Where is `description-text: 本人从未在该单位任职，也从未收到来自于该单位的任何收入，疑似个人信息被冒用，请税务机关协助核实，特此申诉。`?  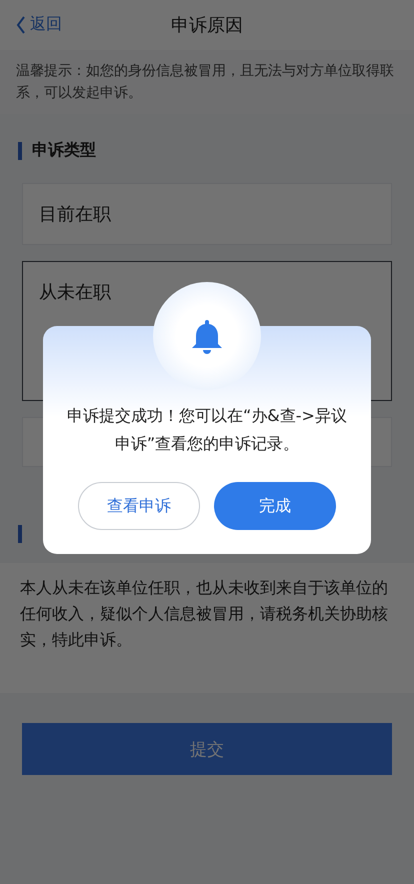
description-text: 本人从未在该单位任职，也从未收到来自于该单位的任何收入，疑似个人信息被冒用，请税务机关协助核实，特此申诉。 is located at coordinates (207, 628).